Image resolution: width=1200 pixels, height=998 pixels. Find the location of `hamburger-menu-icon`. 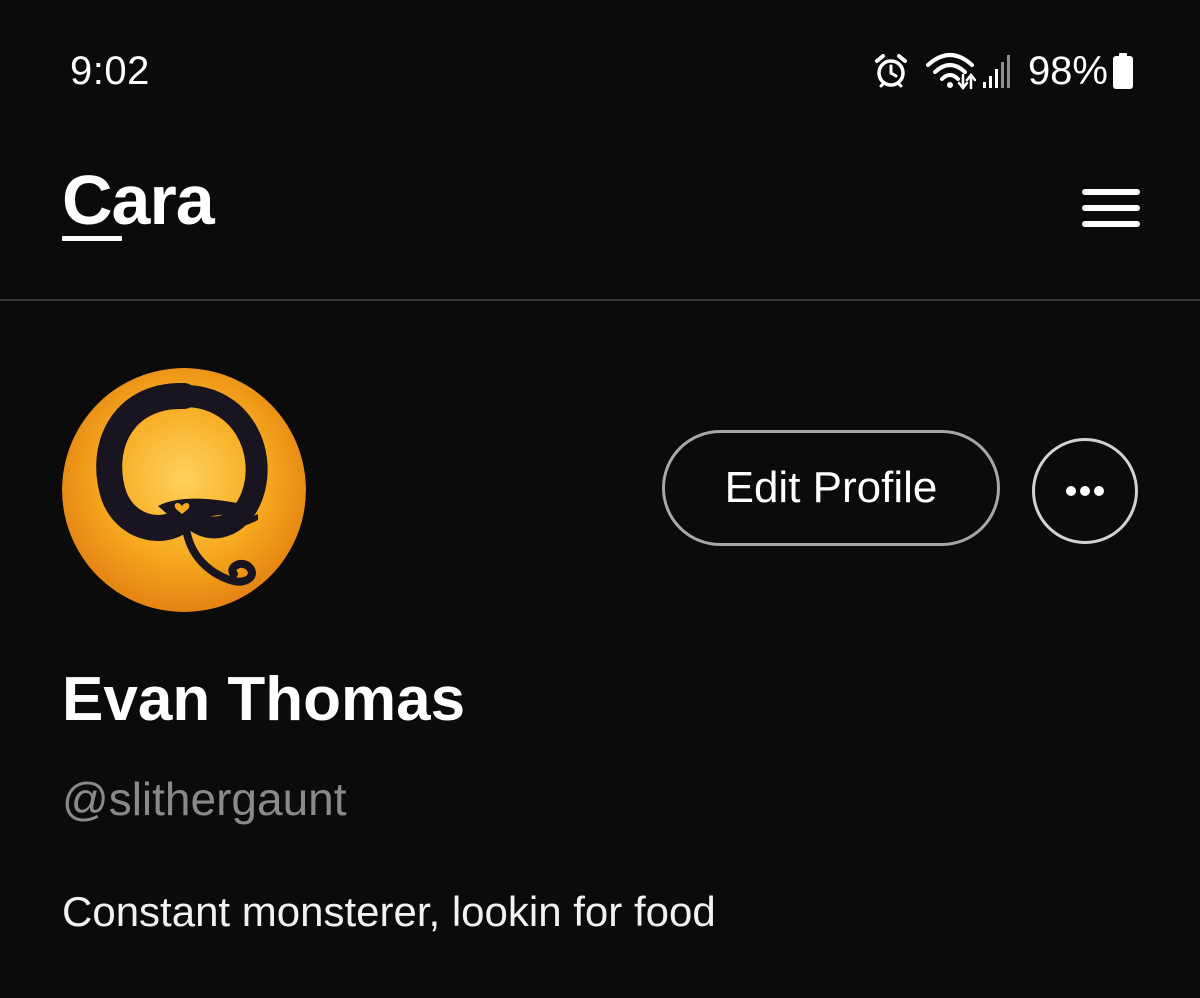

hamburger-menu-icon is located at coordinates (1111, 192).